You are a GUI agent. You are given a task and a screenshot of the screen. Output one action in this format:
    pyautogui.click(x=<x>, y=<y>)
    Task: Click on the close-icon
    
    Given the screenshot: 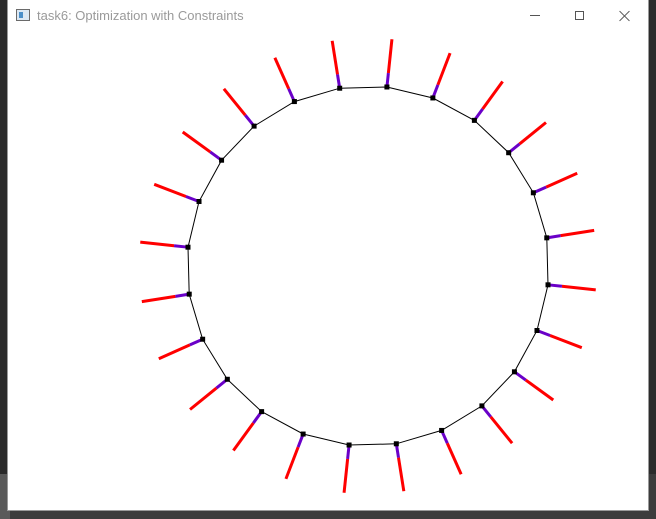 What is the action you would take?
    pyautogui.click(x=625, y=16)
    